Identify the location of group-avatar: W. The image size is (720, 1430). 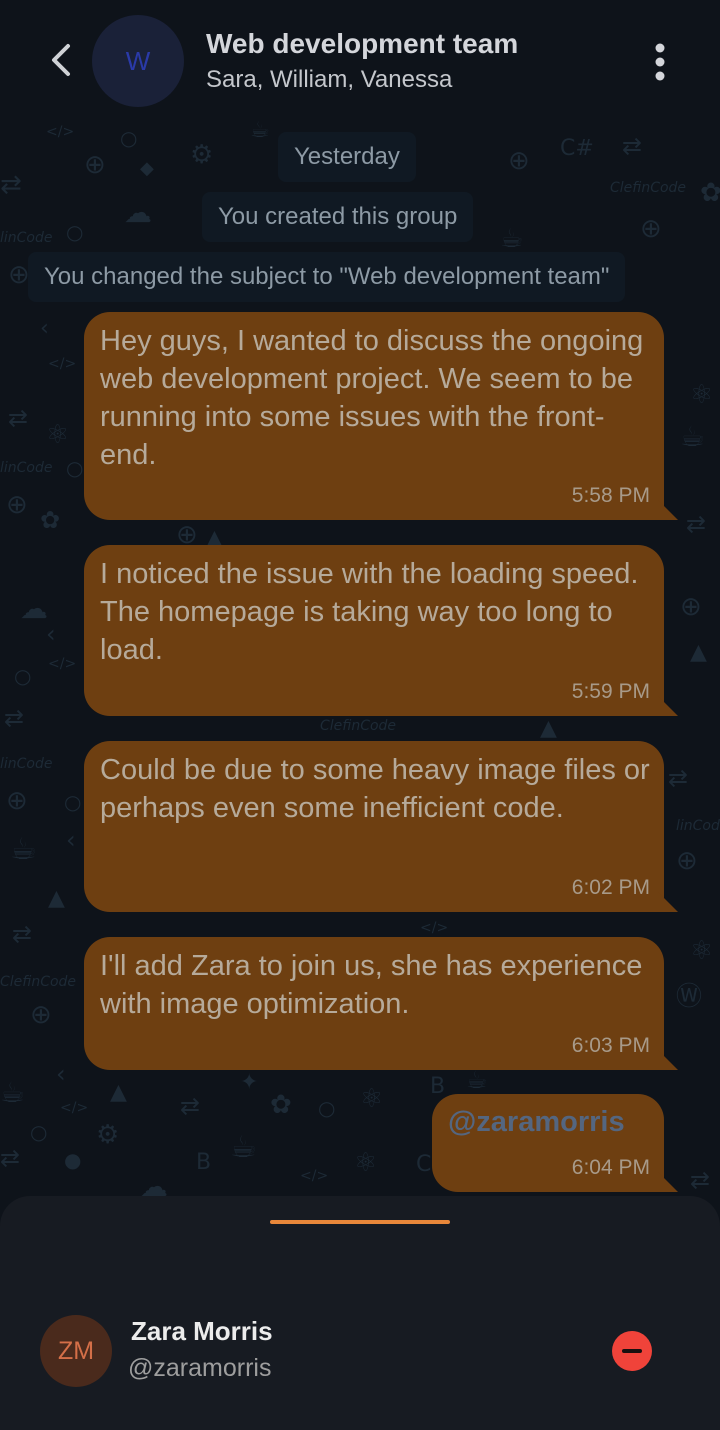
(138, 61).